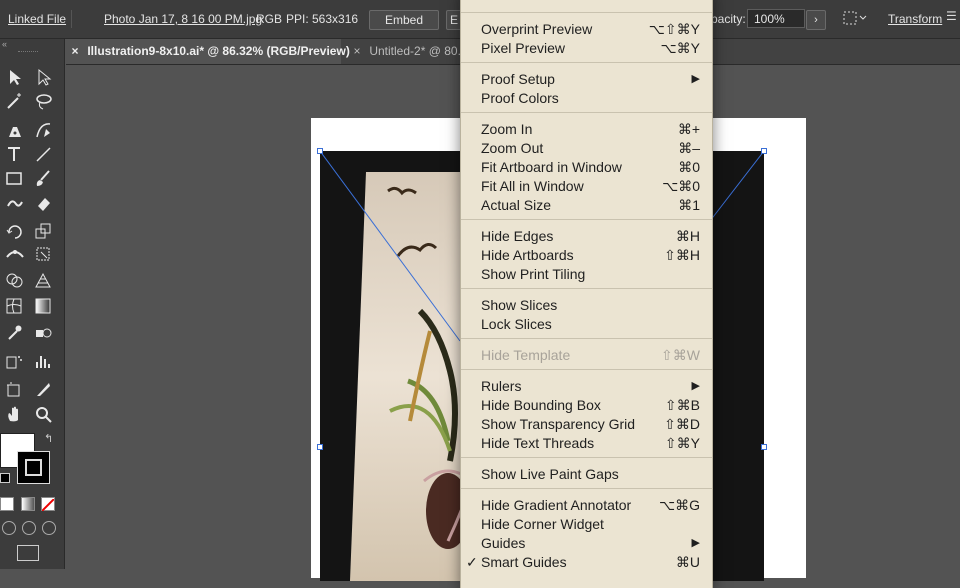 This screenshot has height=588, width=960. I want to click on menu-item-lock-slices: Lock Slices, so click(586, 324).